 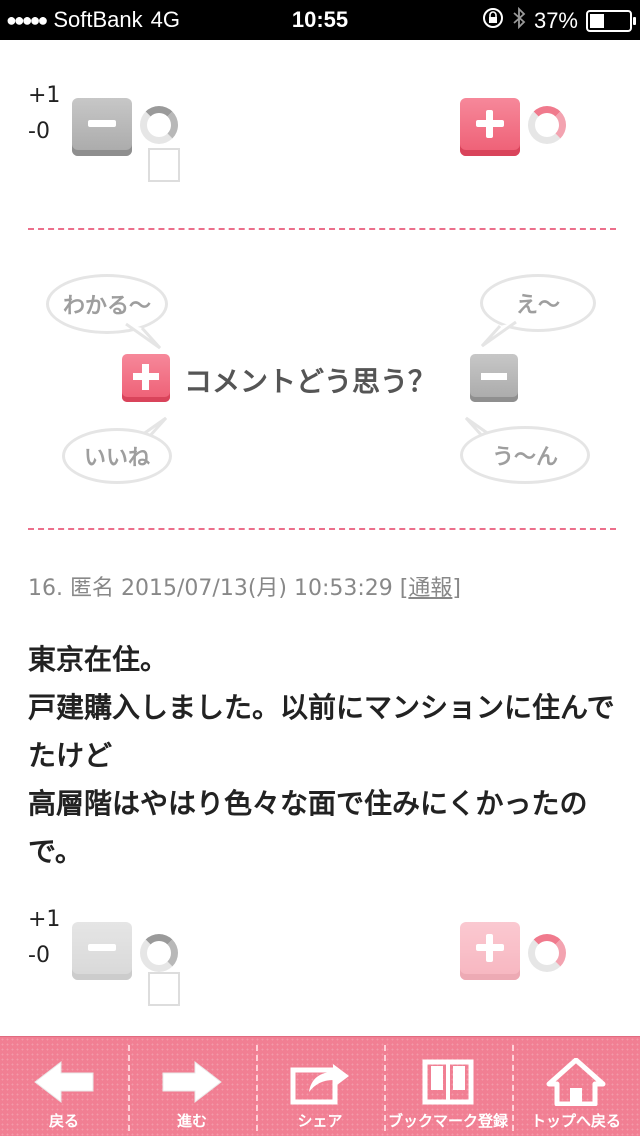 I want to click on comment-meta: 16. 匿名 2015/07/13(月) 10:53:29 [通報], so click(x=244, y=588).